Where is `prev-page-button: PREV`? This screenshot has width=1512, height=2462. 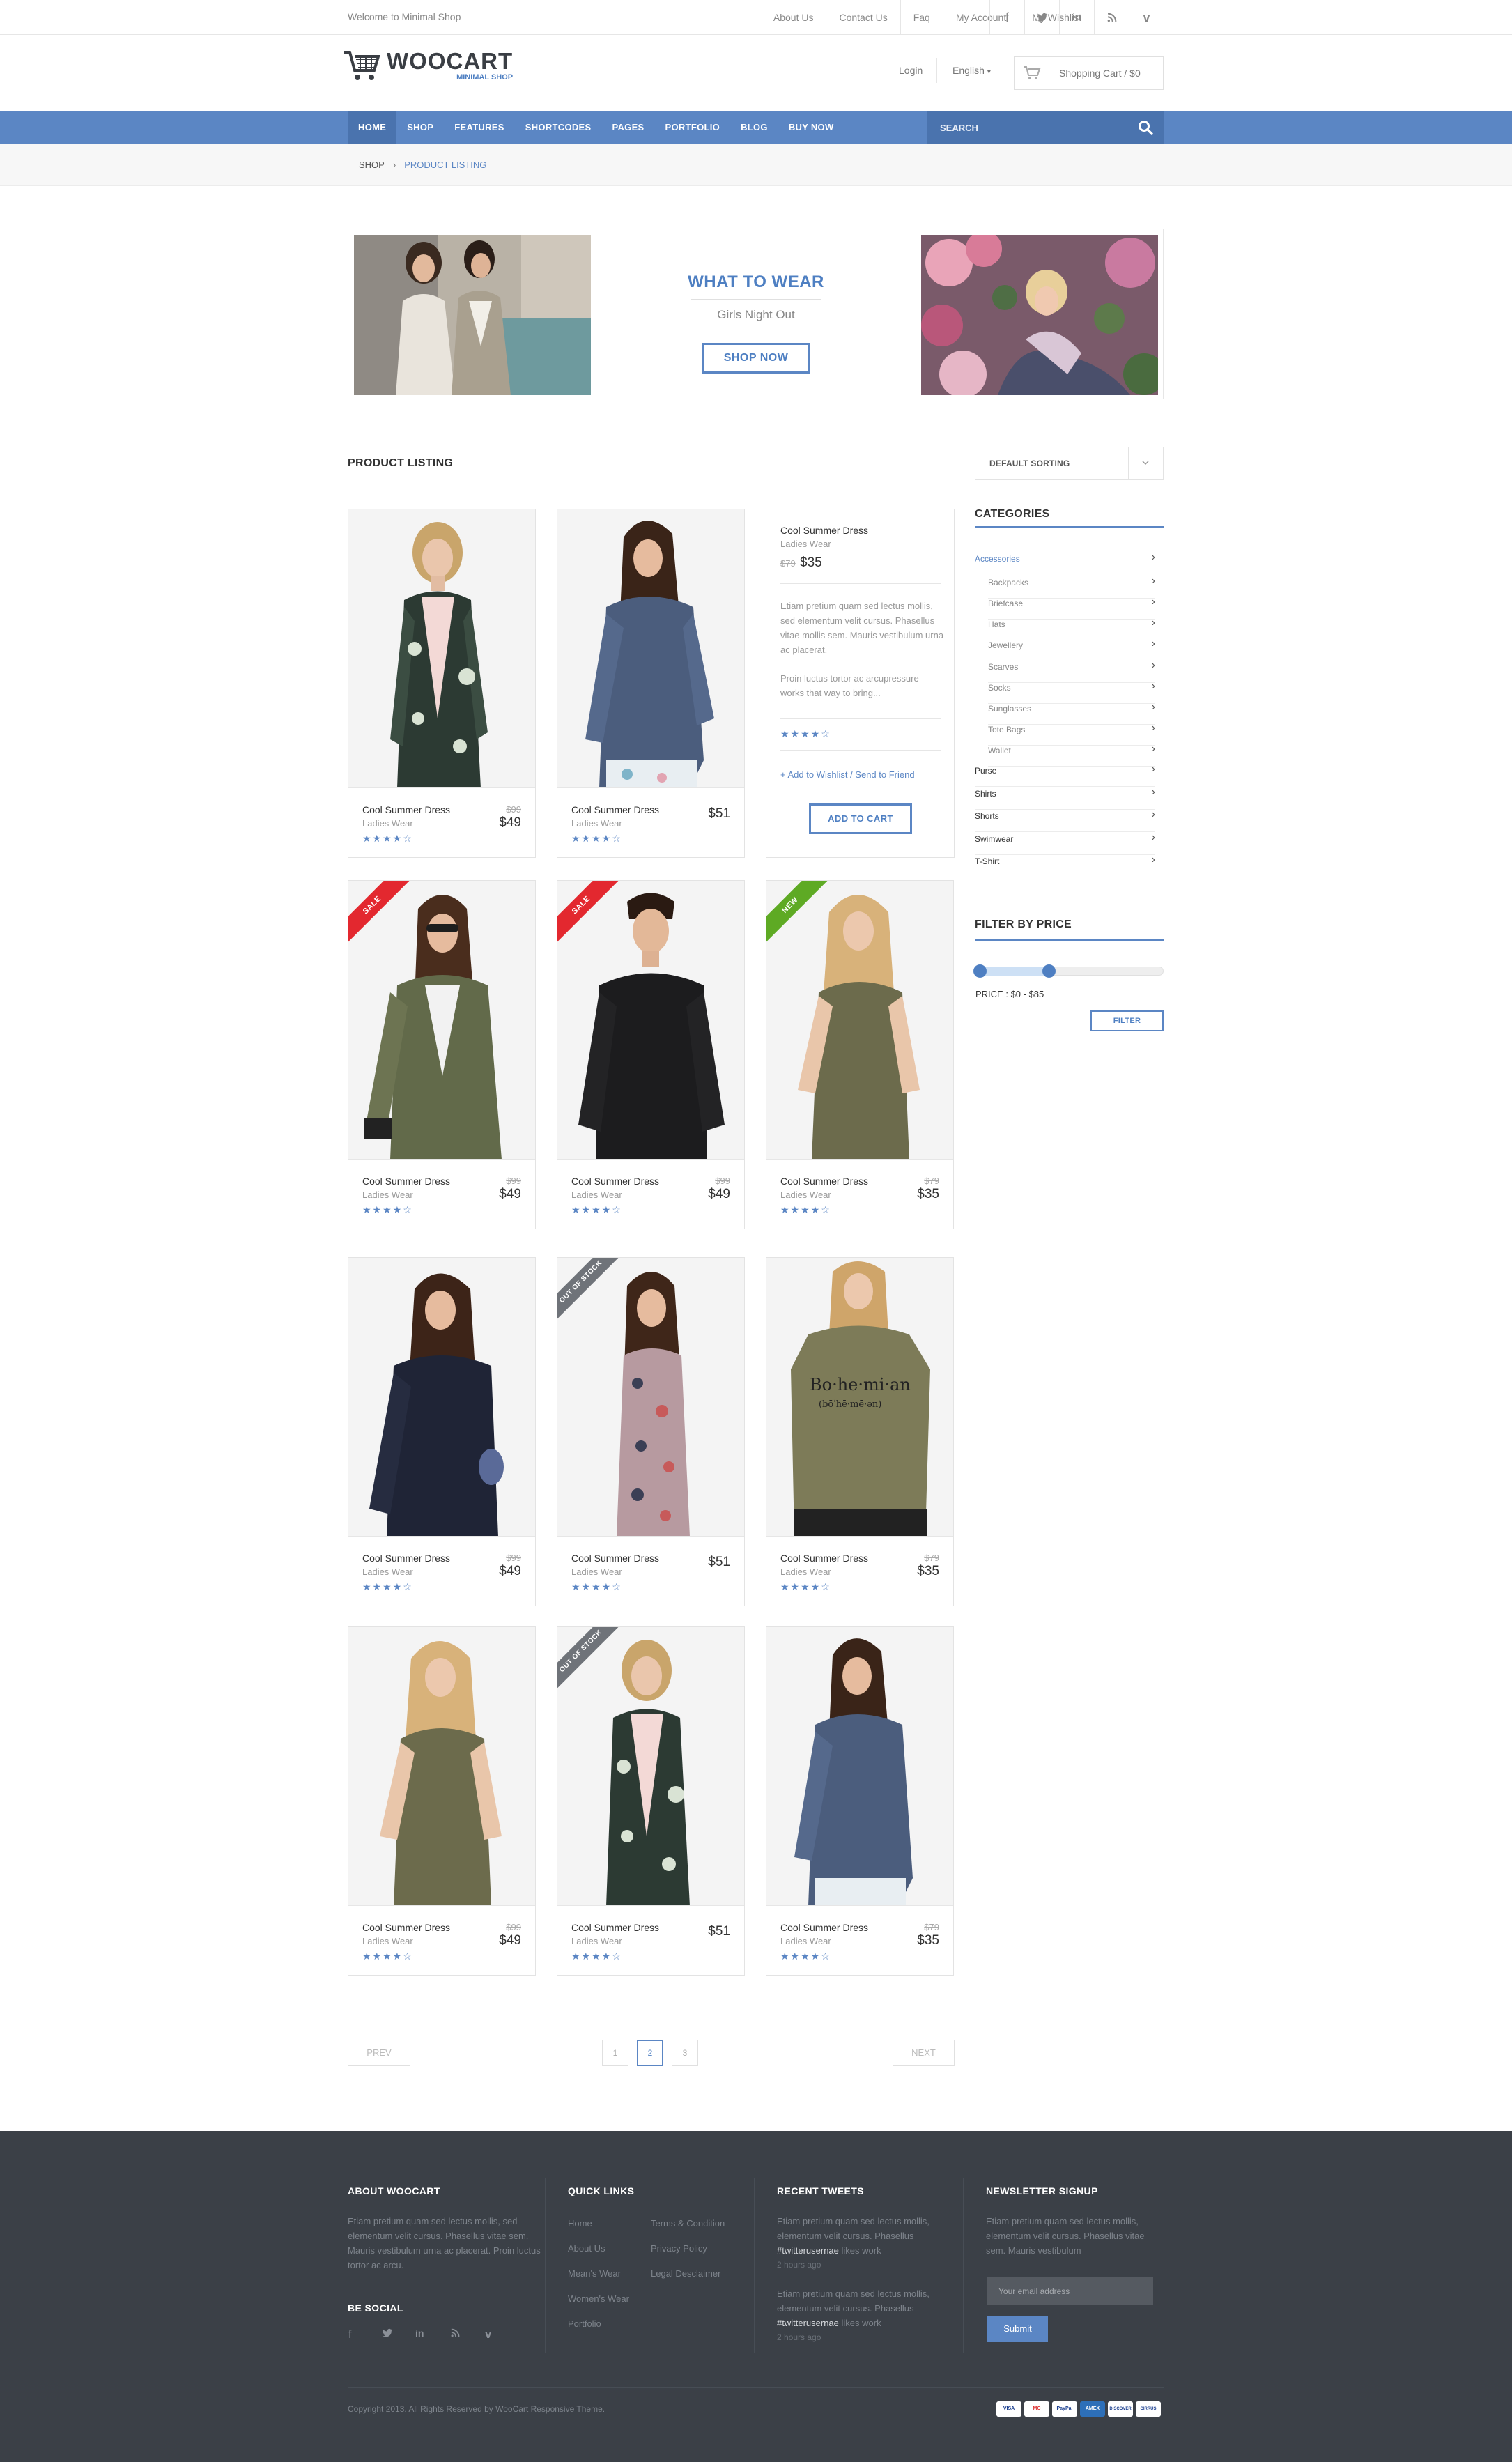
prev-page-button: PREV is located at coordinates (379, 2053).